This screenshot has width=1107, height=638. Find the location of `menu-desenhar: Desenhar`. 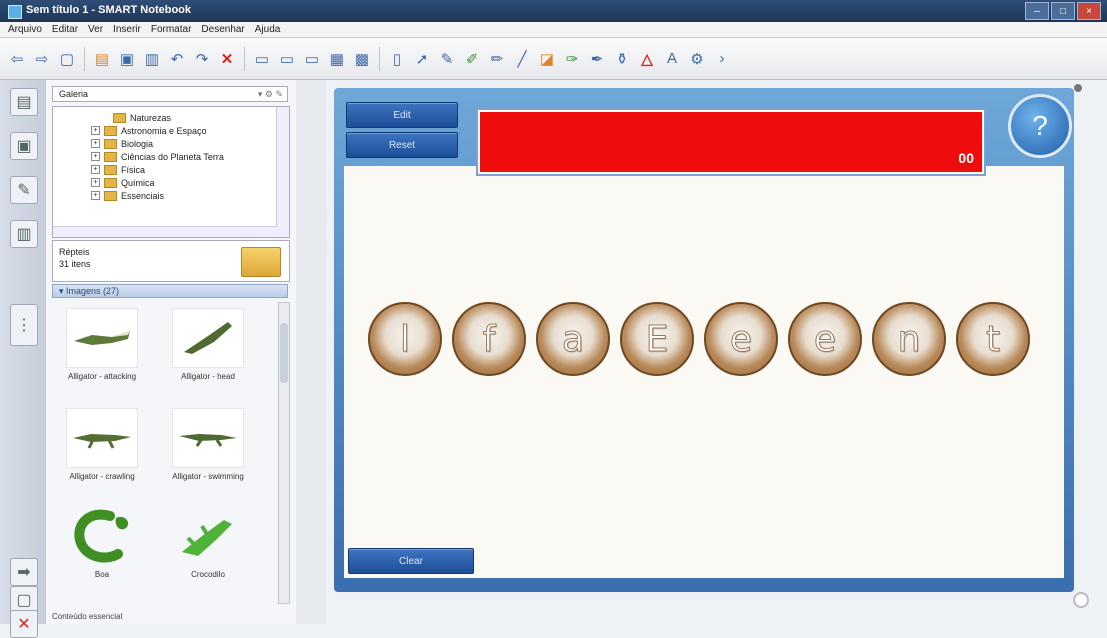

menu-desenhar: Desenhar is located at coordinates (222, 29).